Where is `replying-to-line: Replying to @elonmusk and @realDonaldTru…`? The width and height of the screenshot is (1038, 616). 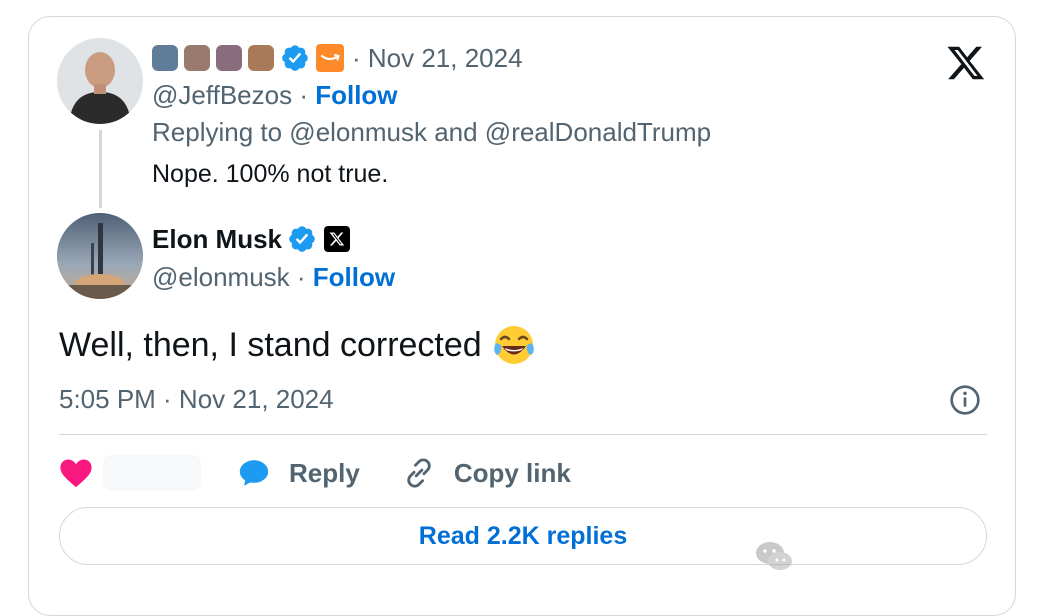 replying-to-line: Replying to @elonmusk and @realDonaldTru… is located at coordinates (432, 132).